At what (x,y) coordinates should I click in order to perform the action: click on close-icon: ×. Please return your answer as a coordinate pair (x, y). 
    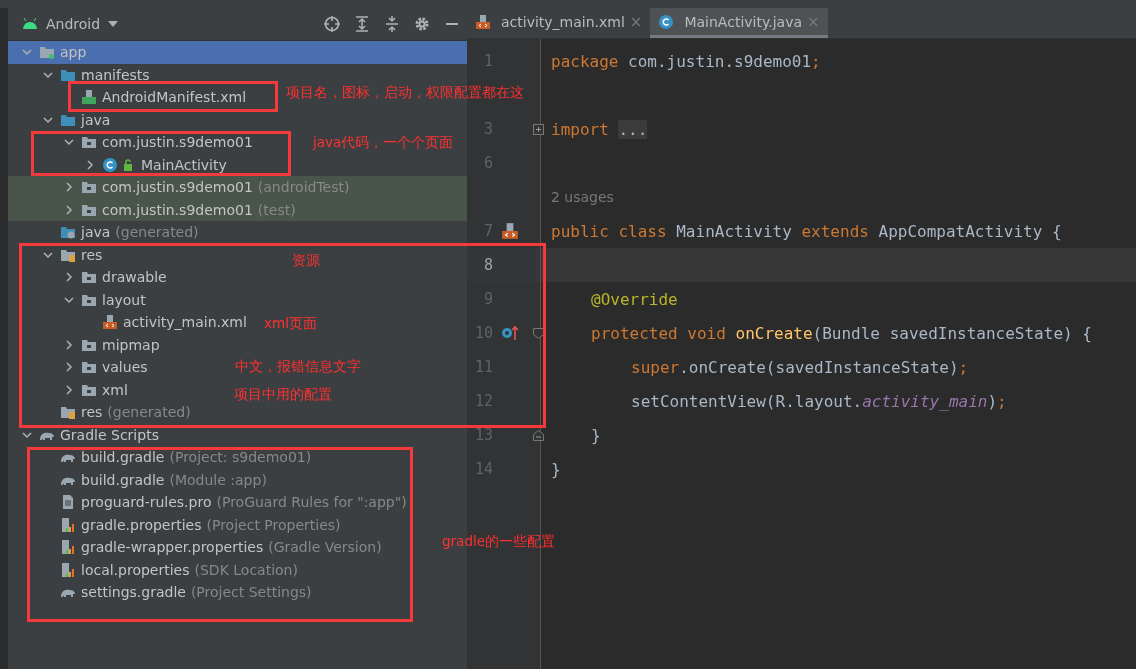
    Looking at the image, I should click on (636, 21).